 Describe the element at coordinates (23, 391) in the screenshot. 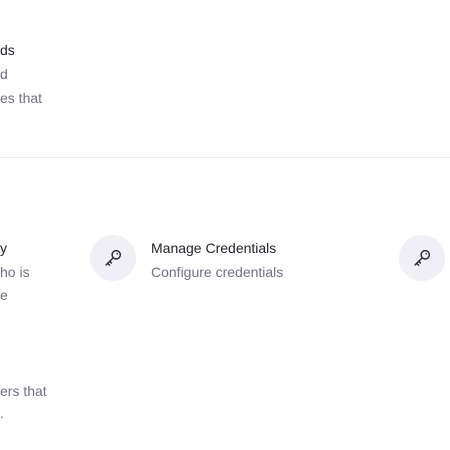

I see `setting-card-description: ers that` at that location.